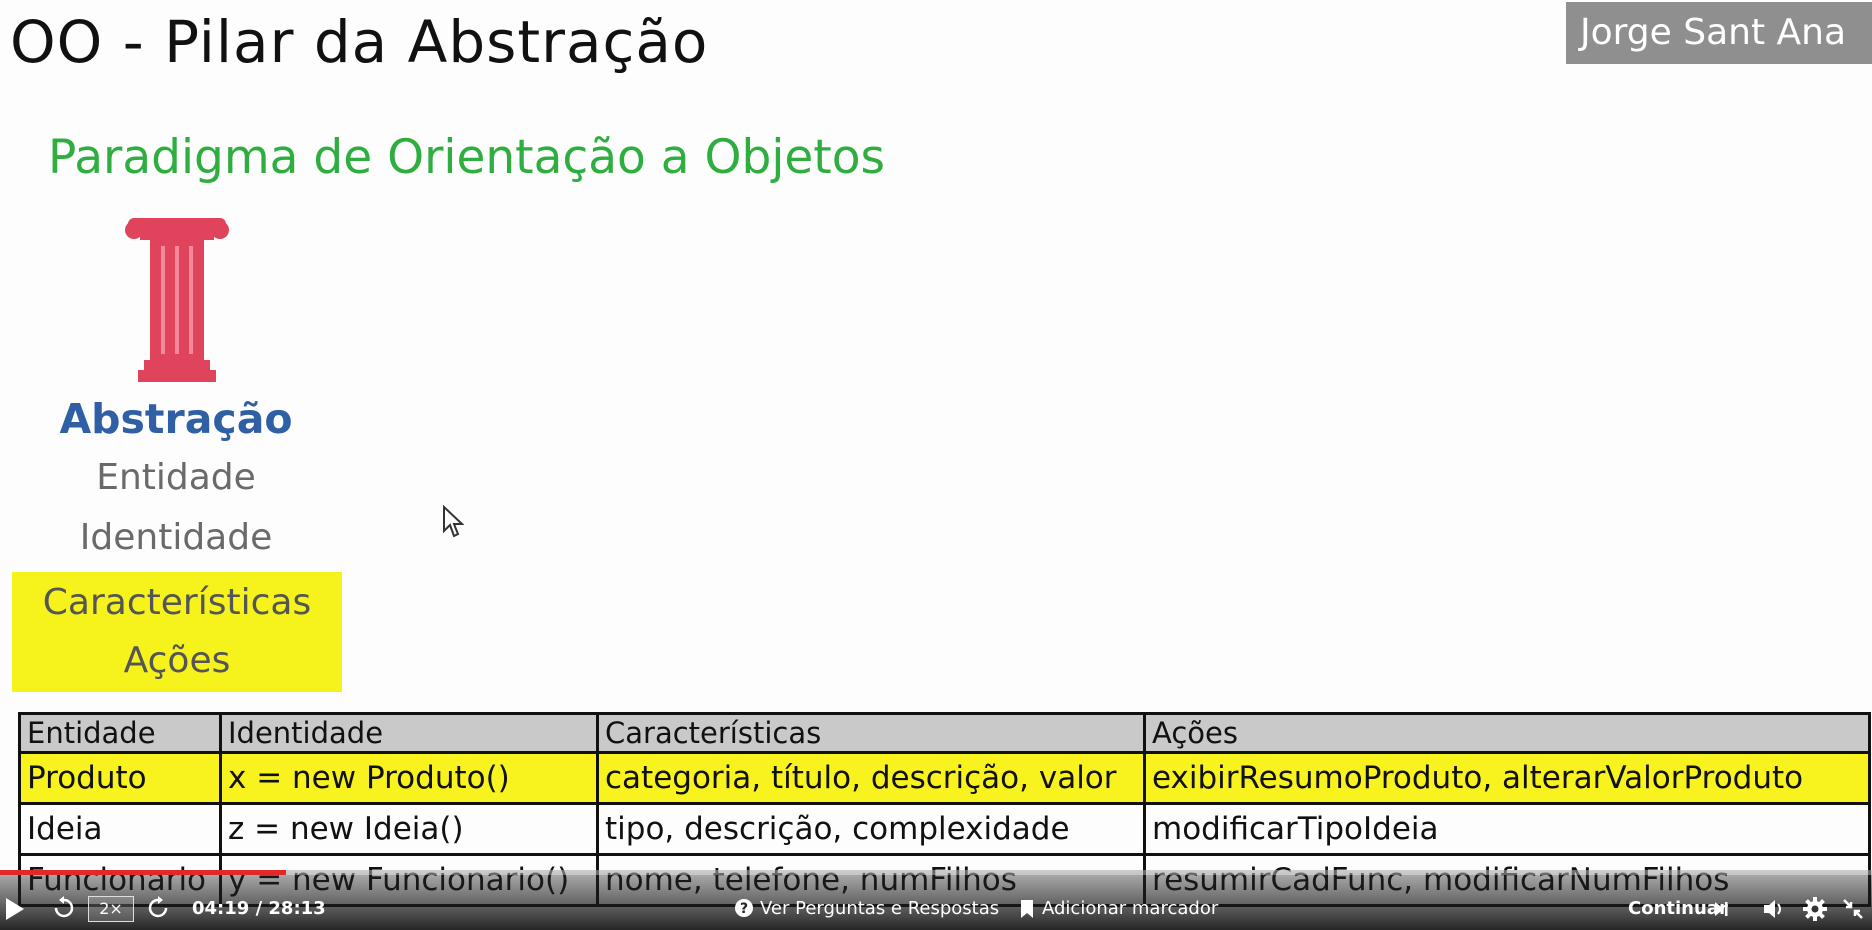 The width and height of the screenshot is (1872, 930). I want to click on pillar-list: Abstração Entidade Identidade, so click(176, 479).